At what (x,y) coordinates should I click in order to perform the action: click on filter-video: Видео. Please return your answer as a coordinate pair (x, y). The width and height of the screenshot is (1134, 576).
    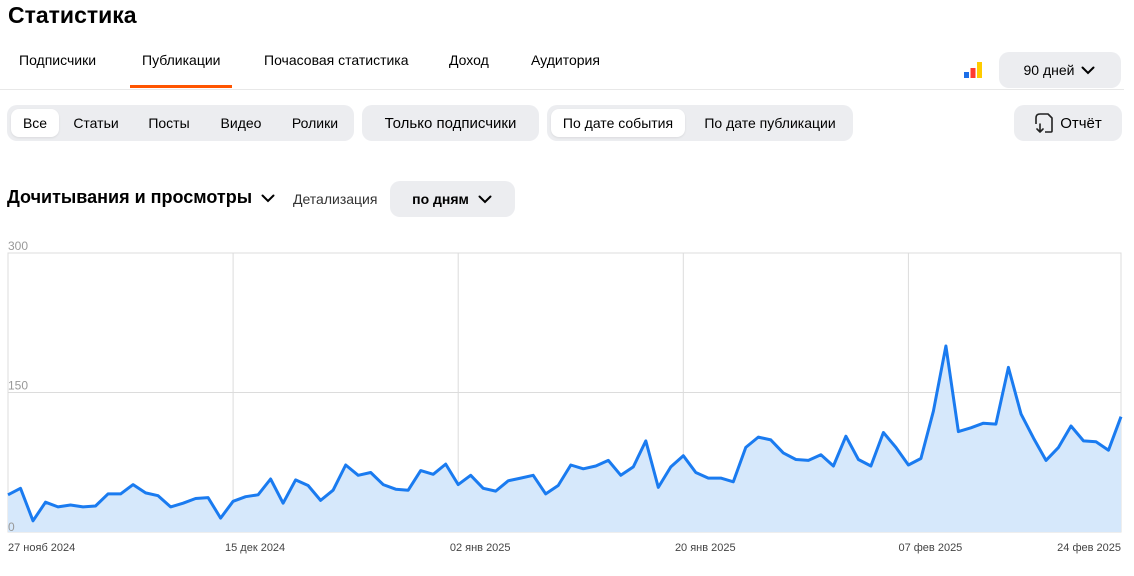
    Looking at the image, I should click on (241, 123).